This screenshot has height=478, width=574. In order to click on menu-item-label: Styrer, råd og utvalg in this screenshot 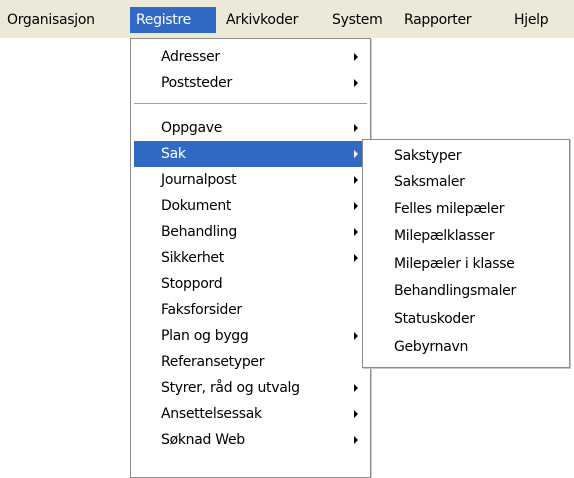, I will do `click(230, 388)`.